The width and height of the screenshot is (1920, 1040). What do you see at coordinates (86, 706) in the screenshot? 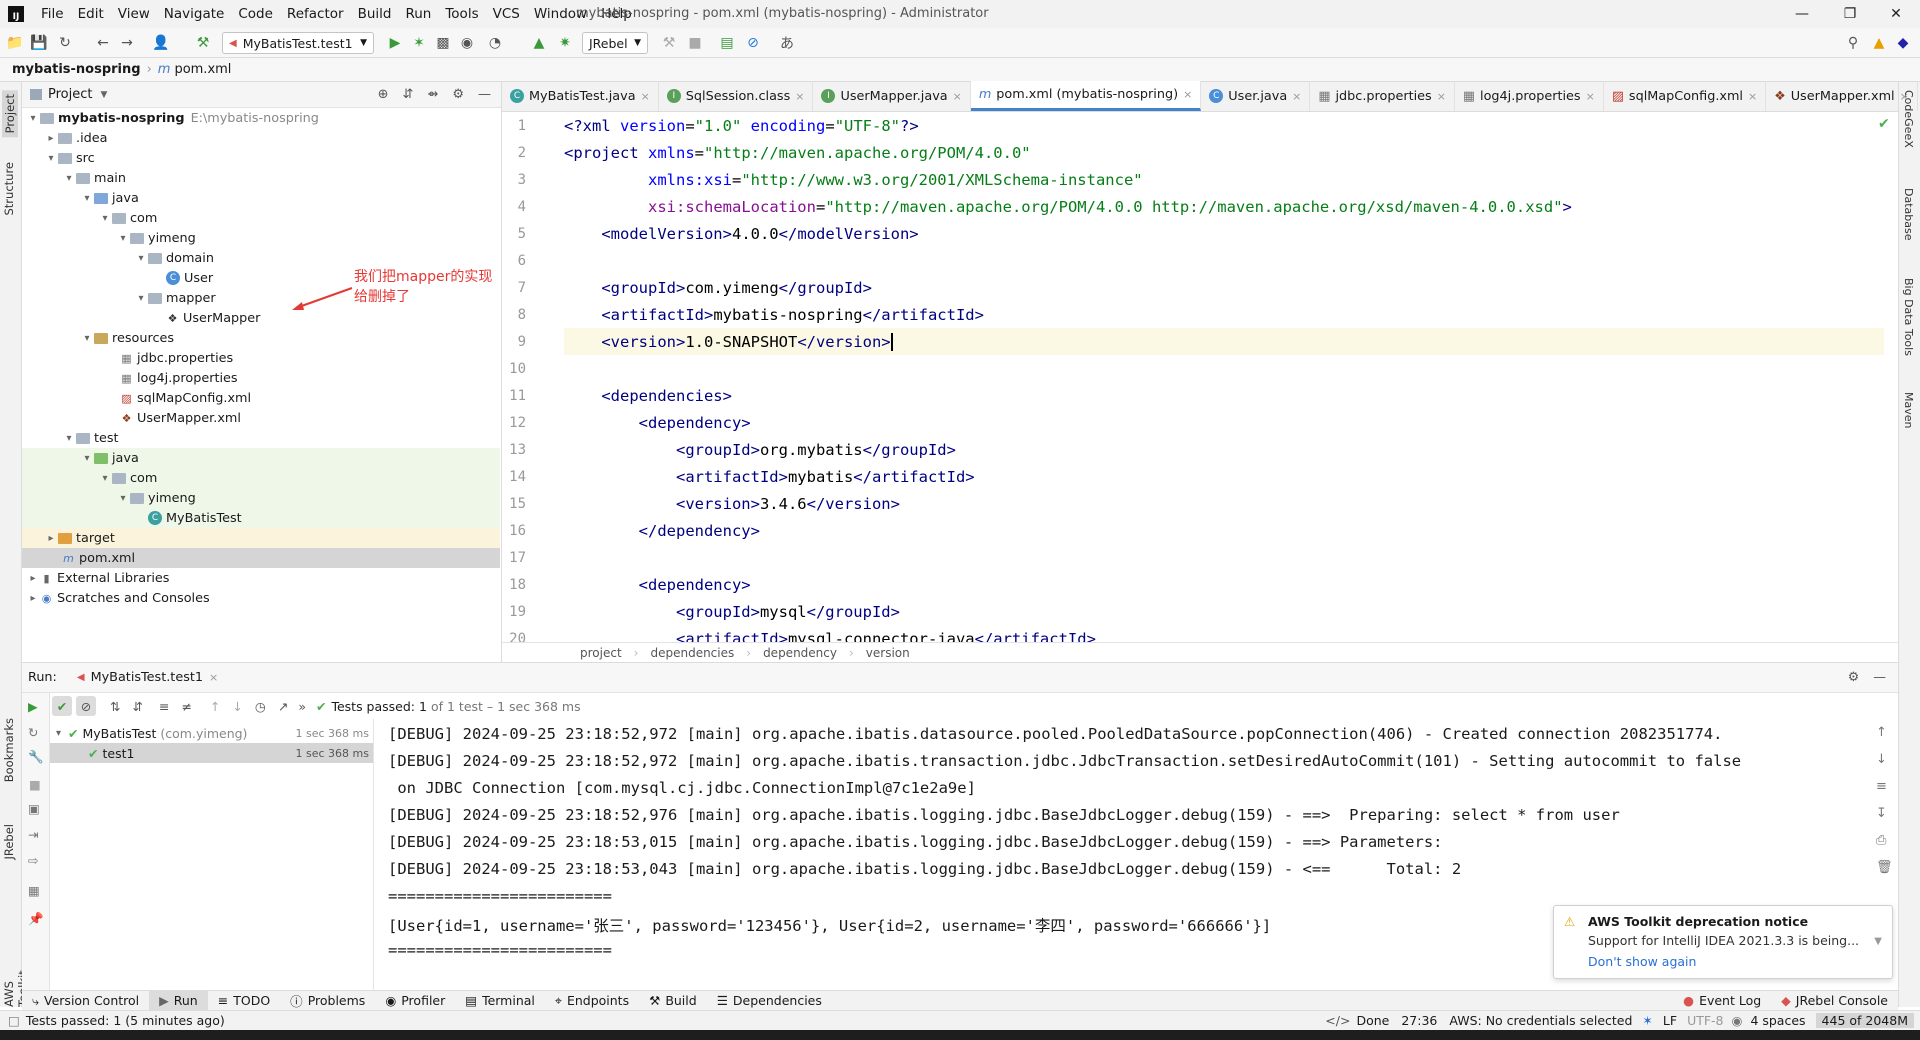
I see `show-ignored-icon: ⊘` at bounding box center [86, 706].